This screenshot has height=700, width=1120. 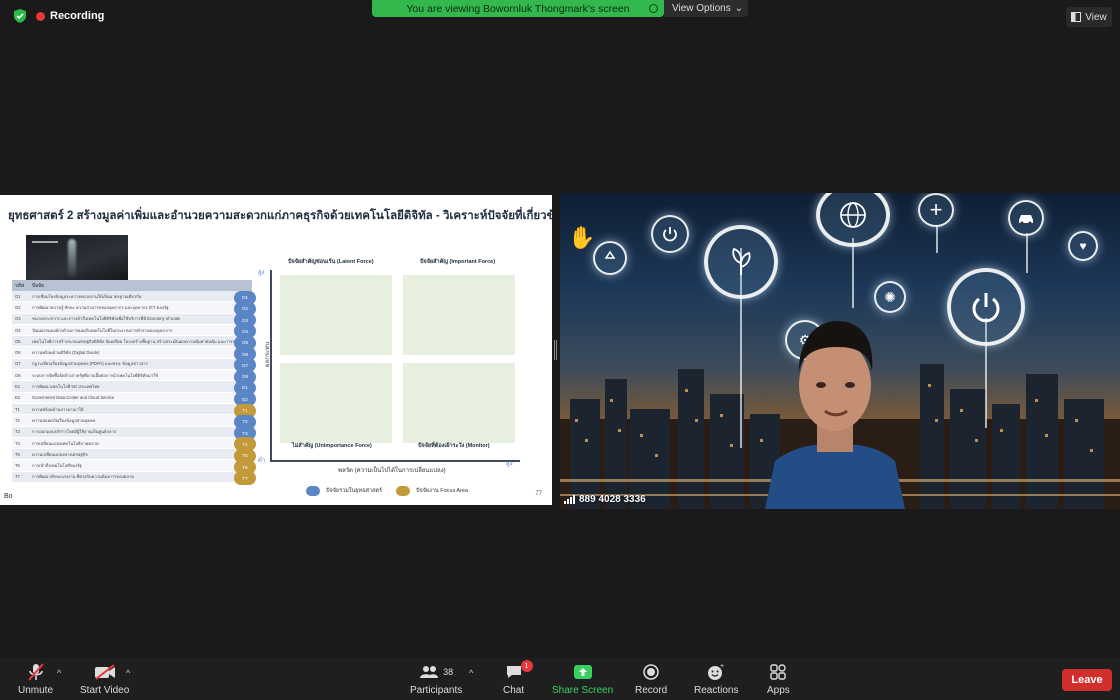 I want to click on video-options-caret-icon: ^, so click(x=128, y=673).